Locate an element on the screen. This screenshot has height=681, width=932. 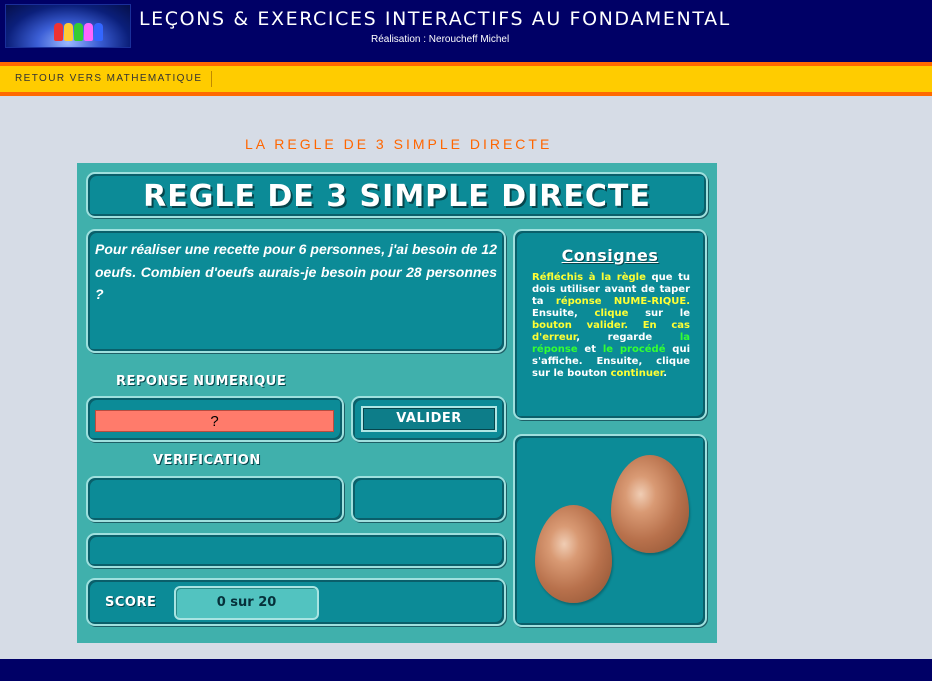
instruction-text: et is located at coordinates (590, 349).